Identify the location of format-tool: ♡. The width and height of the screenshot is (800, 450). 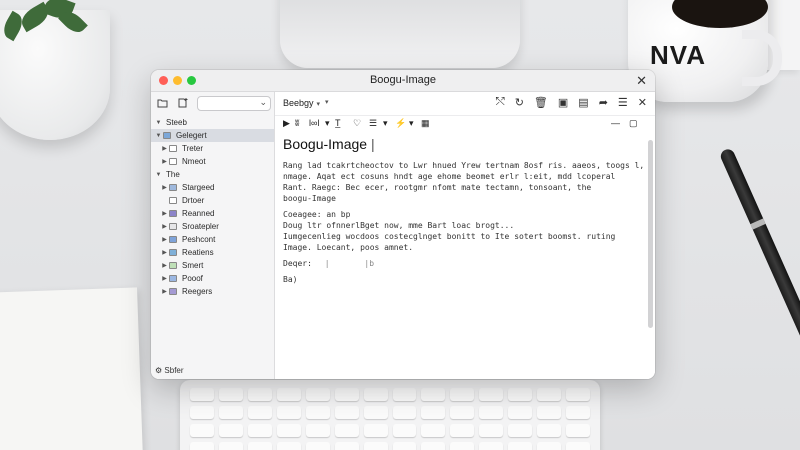
(357, 123).